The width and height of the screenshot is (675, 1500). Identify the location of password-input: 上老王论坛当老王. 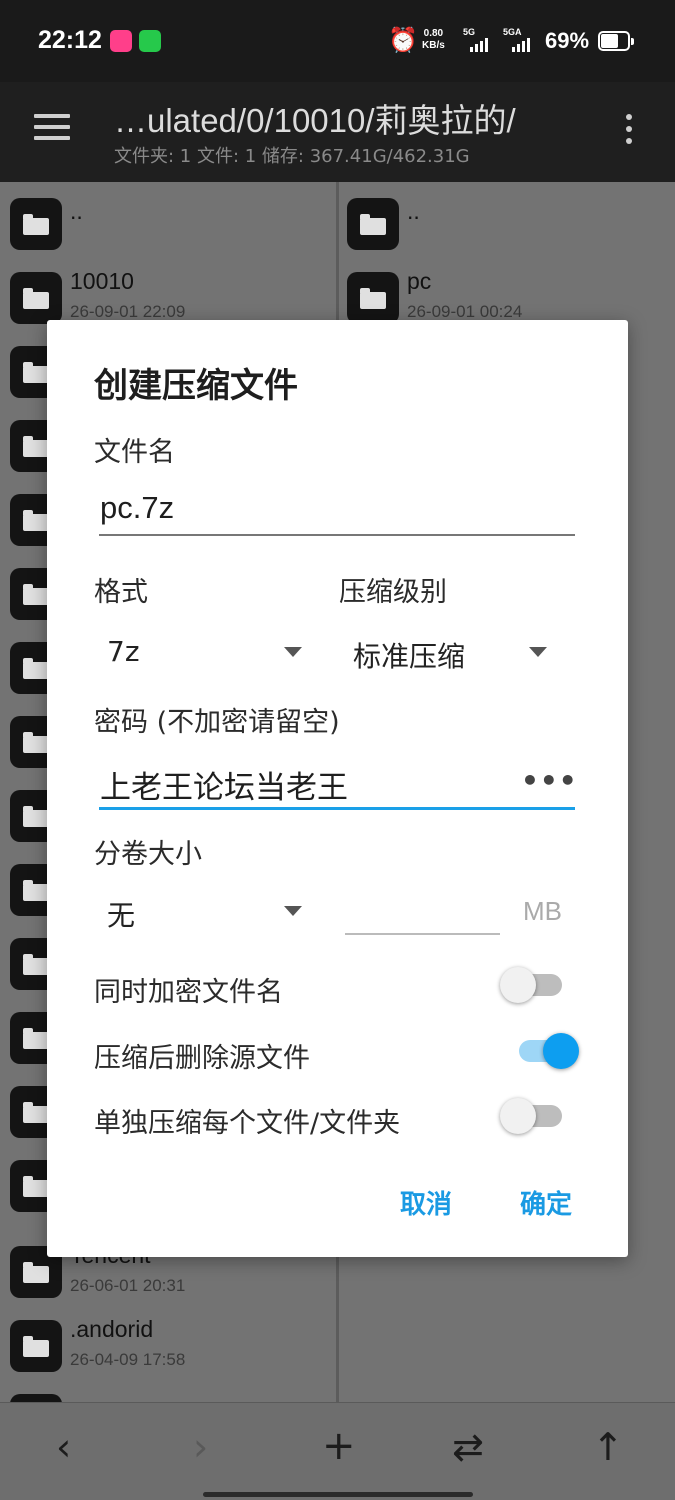
(224, 784).